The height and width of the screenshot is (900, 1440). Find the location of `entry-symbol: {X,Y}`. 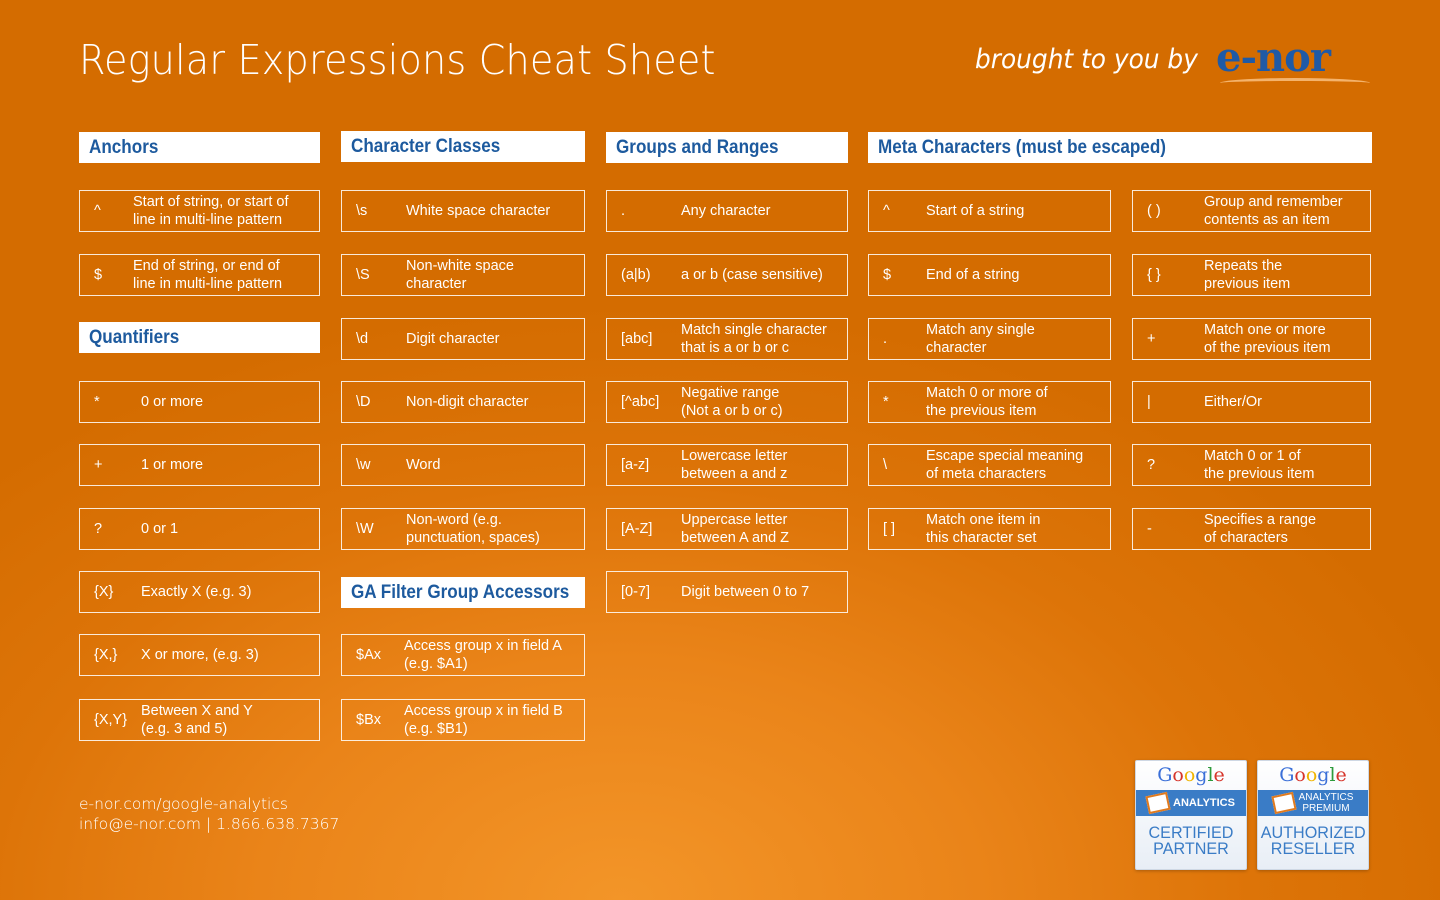

entry-symbol: {X,Y} is located at coordinates (111, 720).